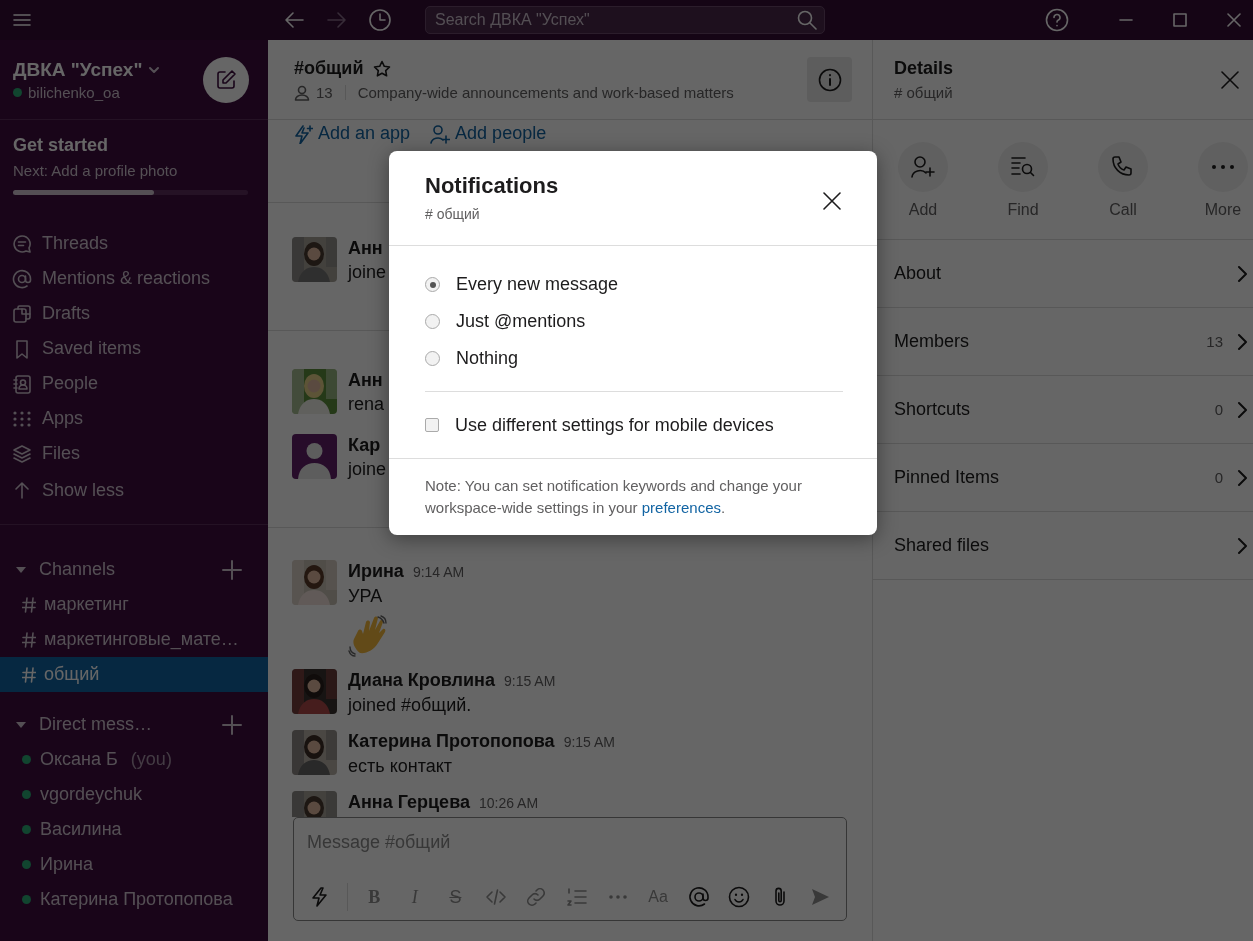  What do you see at coordinates (78, 69) in the screenshot?
I see `workspace-name: ДВКА "Успех"` at bounding box center [78, 69].